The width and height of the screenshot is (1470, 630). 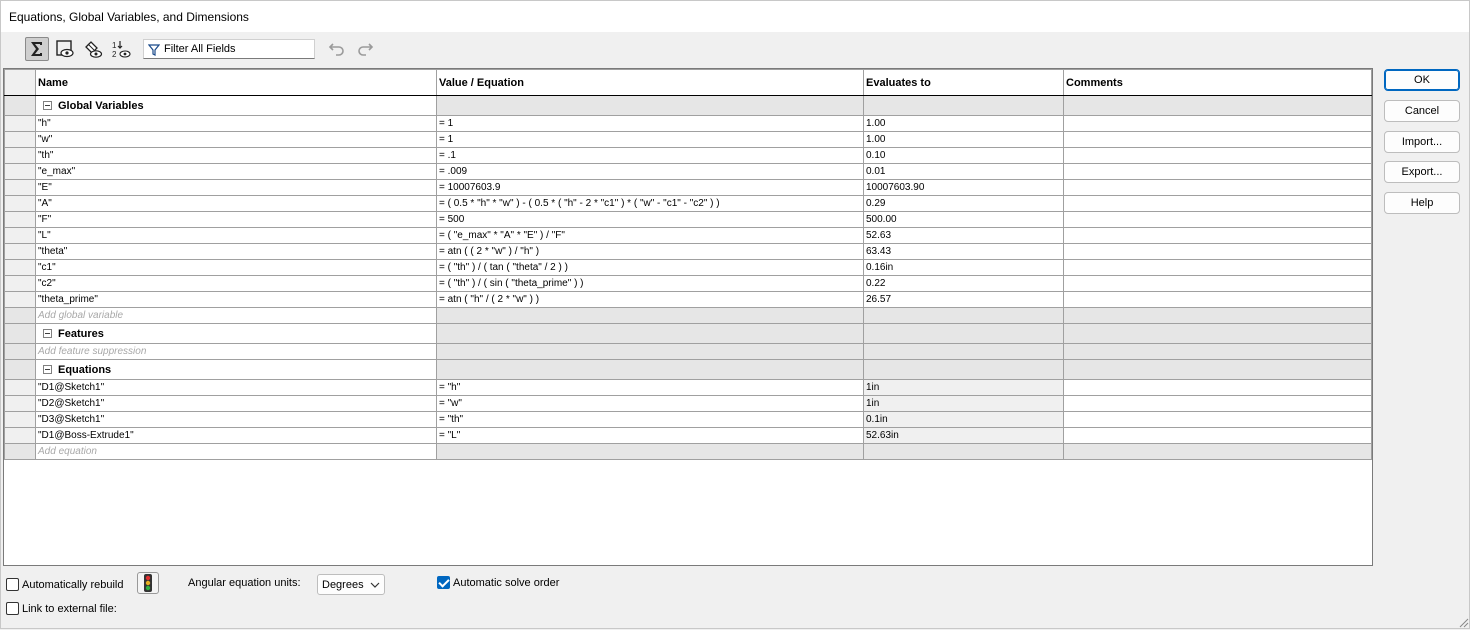 I want to click on rebuild-traffic-light-icon, so click(x=148, y=583).